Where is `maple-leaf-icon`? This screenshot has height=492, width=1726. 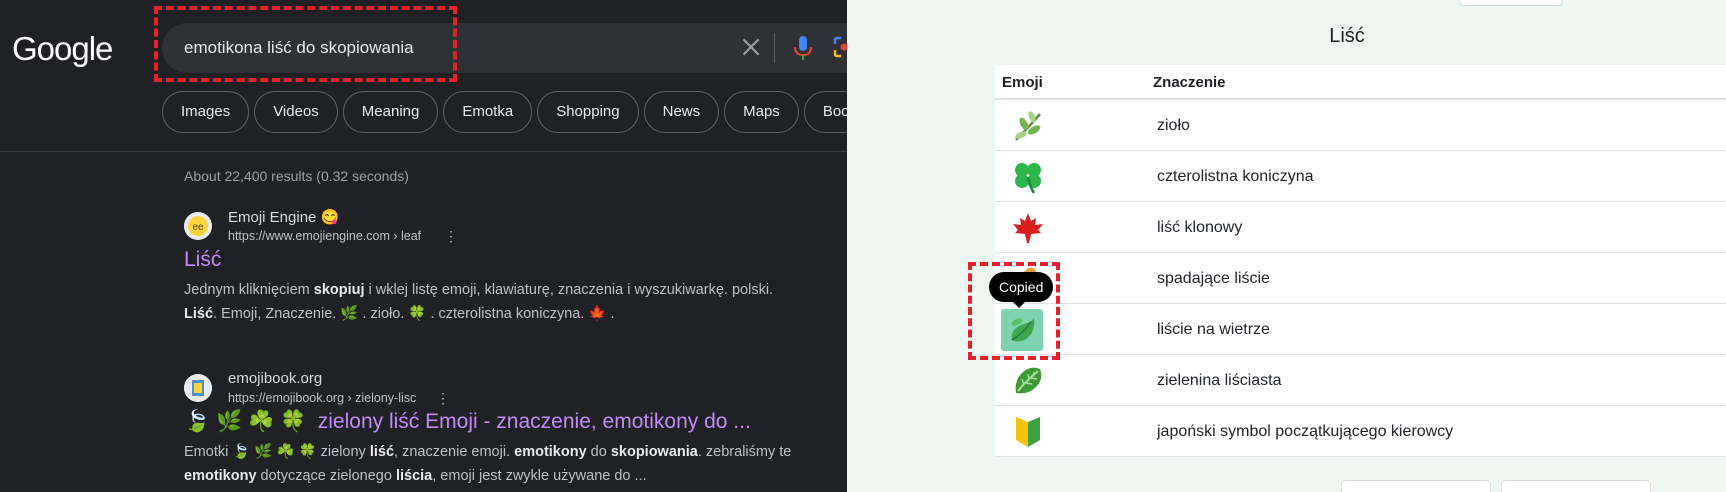 maple-leaf-icon is located at coordinates (1028, 228).